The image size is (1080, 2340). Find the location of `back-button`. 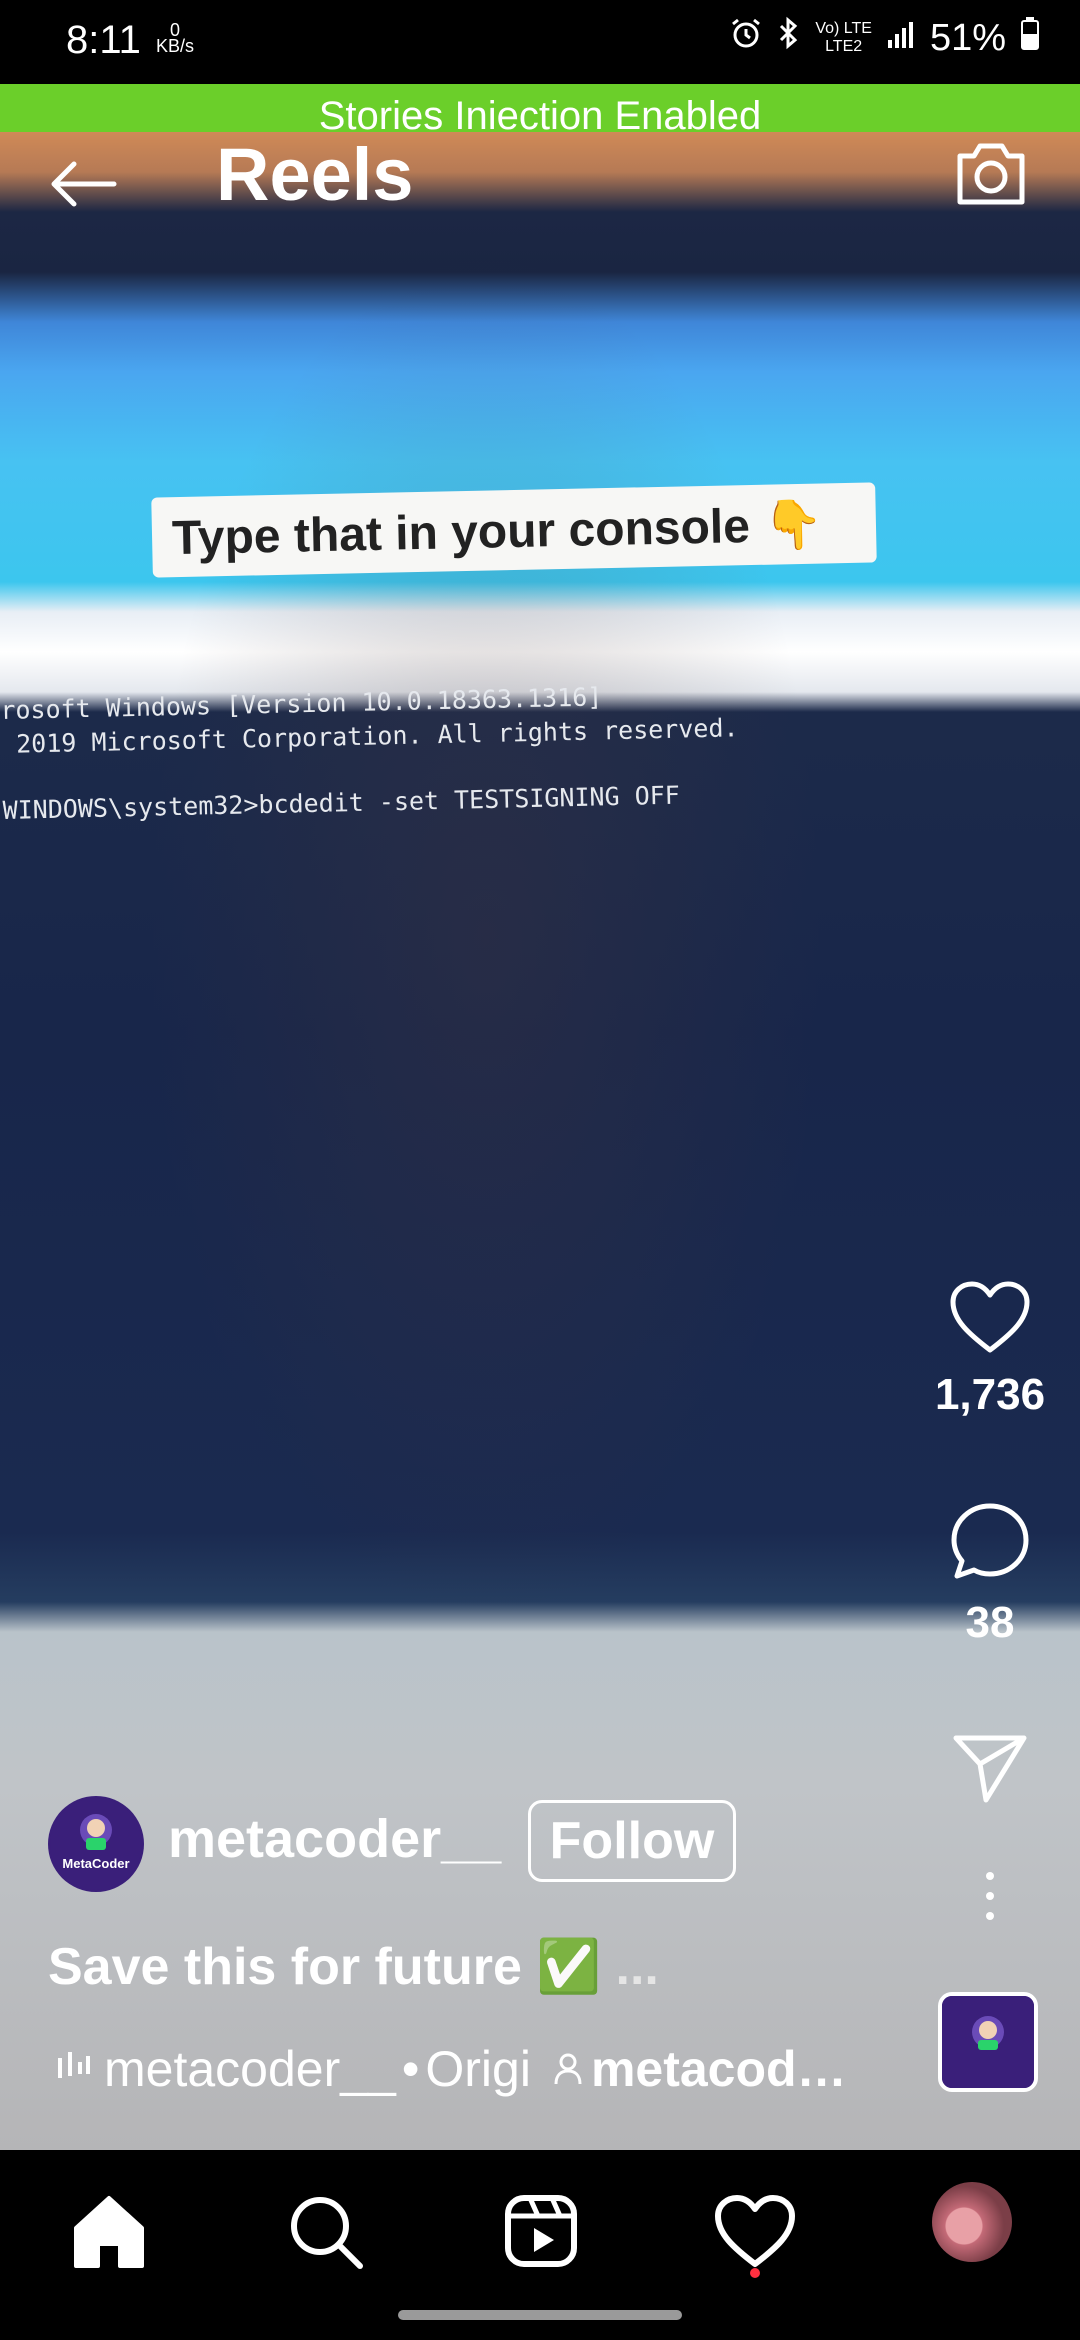

back-button is located at coordinates (82, 180).